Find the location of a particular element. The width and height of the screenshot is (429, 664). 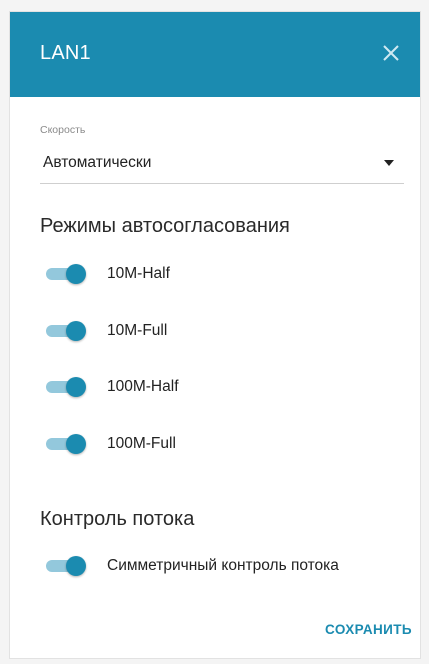

toggle-row-10m-half: 10M-Half is located at coordinates (225, 274).